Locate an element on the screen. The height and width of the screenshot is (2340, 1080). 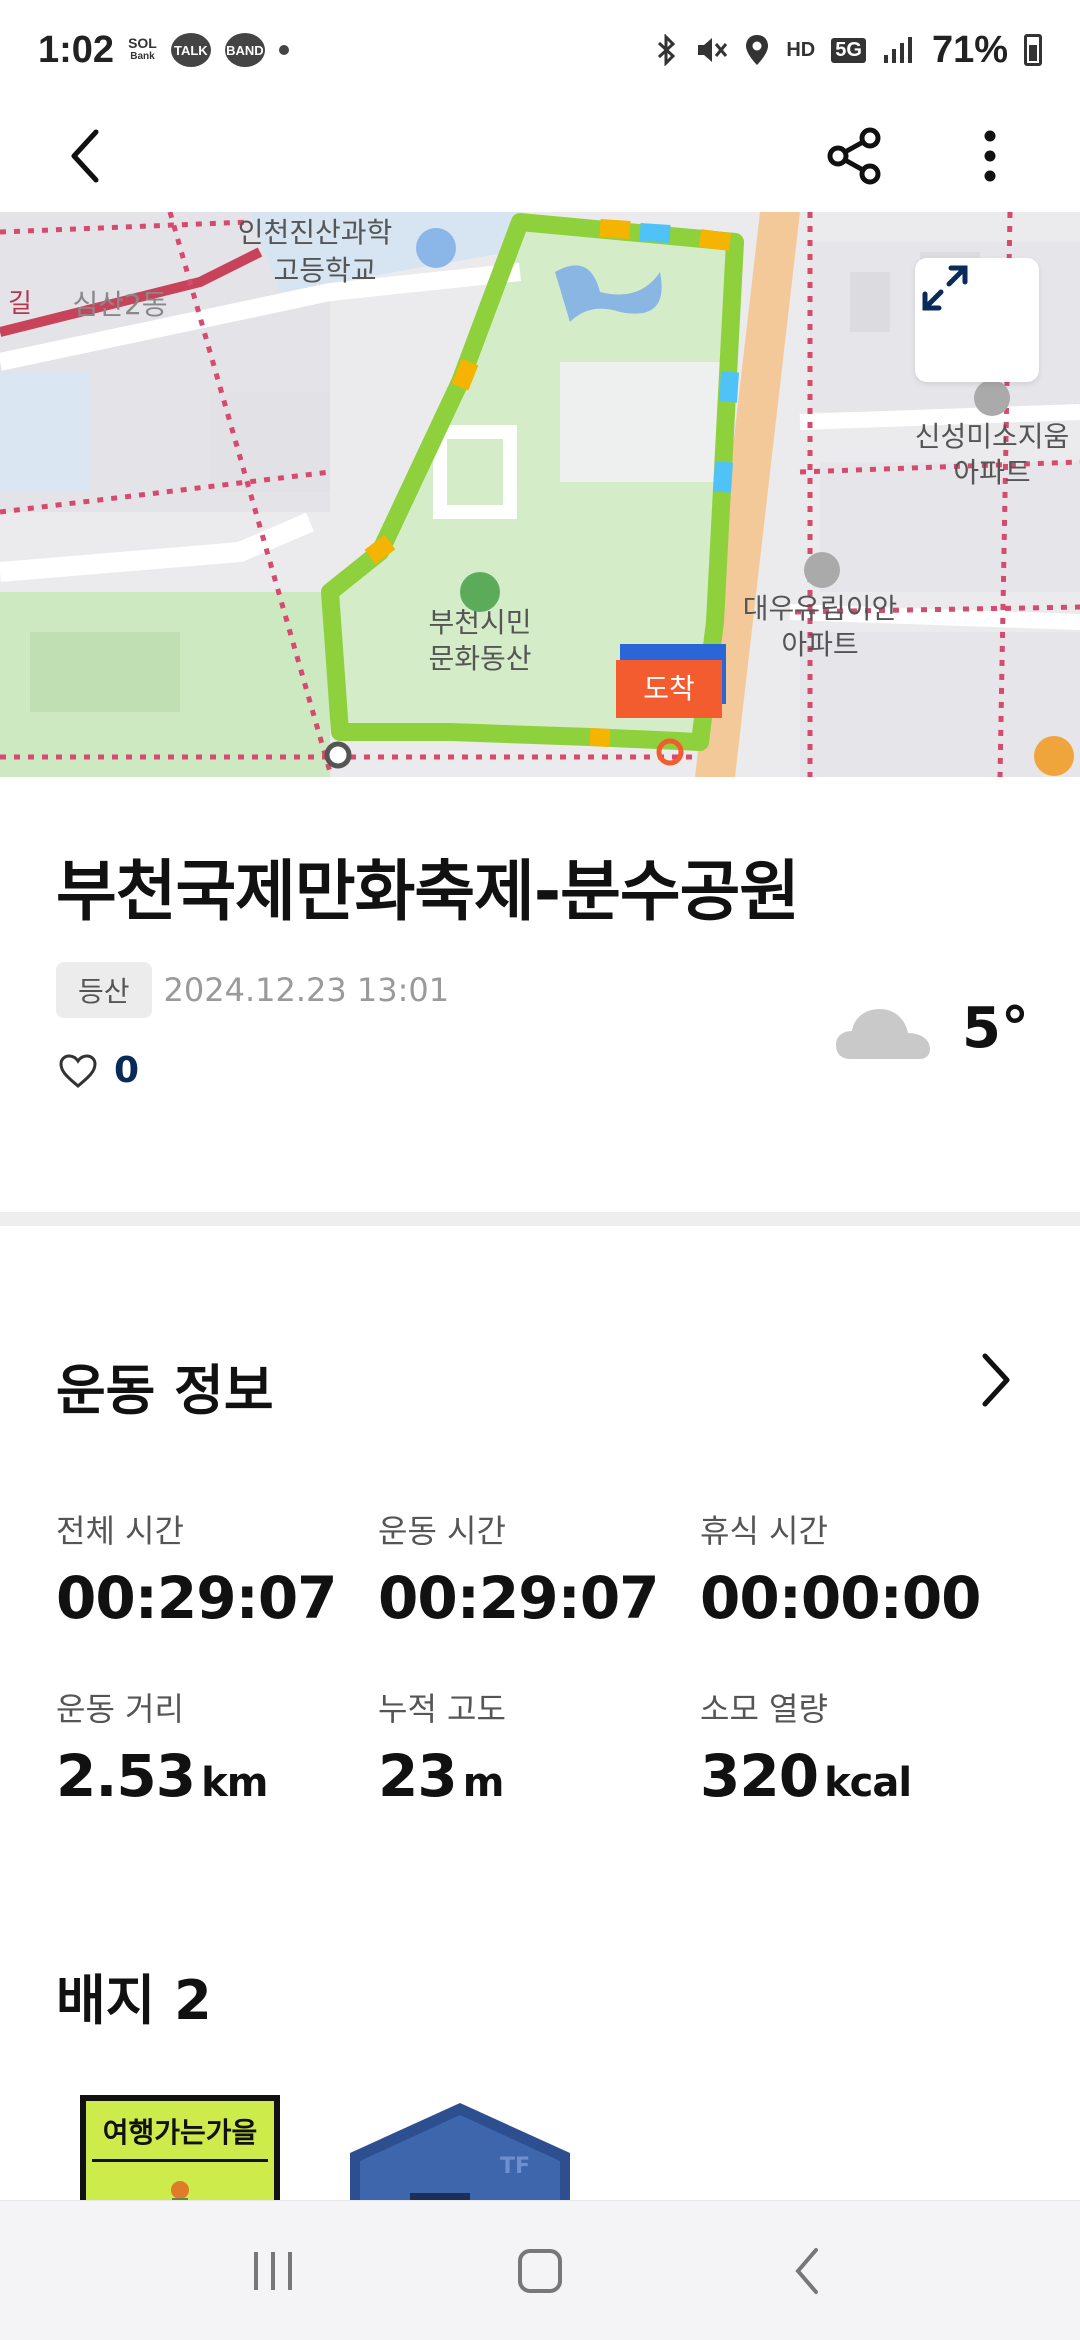
activity-datetime: 2024.12.23 13:01 is located at coordinates (306, 990).